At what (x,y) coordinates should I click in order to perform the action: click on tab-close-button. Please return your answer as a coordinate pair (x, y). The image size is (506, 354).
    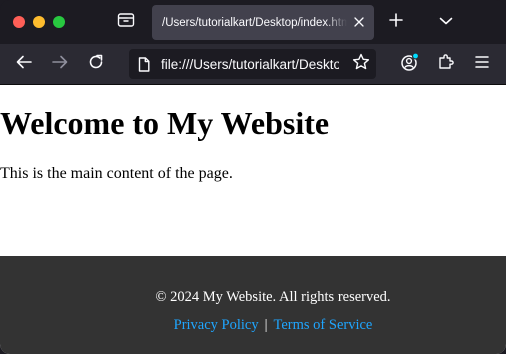
    Looking at the image, I should click on (358, 22).